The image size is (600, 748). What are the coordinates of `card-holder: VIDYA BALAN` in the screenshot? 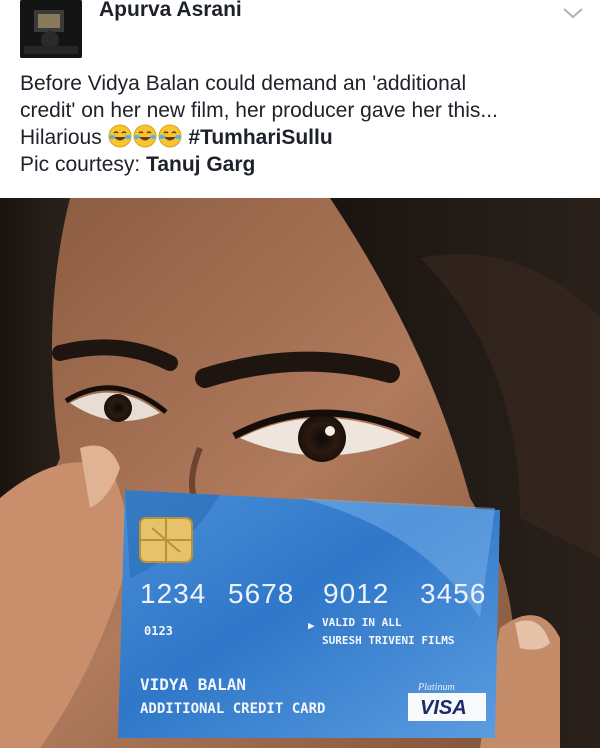 It's located at (193, 684).